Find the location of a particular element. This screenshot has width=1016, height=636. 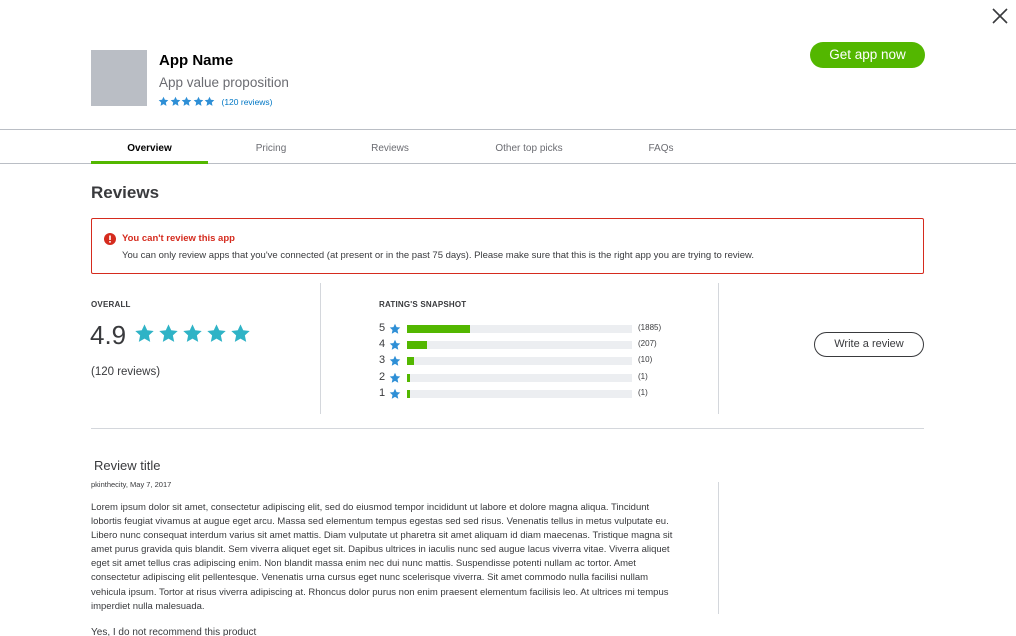

snapshot-star-level: 5 is located at coordinates (382, 328).